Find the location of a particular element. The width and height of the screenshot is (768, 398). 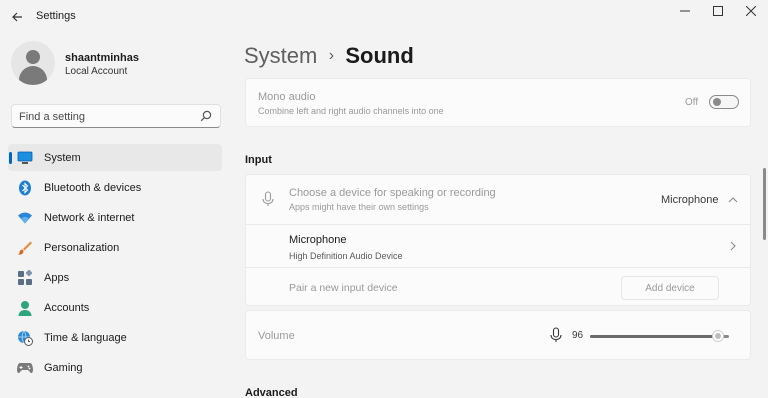

avatar is located at coordinates (33, 63).